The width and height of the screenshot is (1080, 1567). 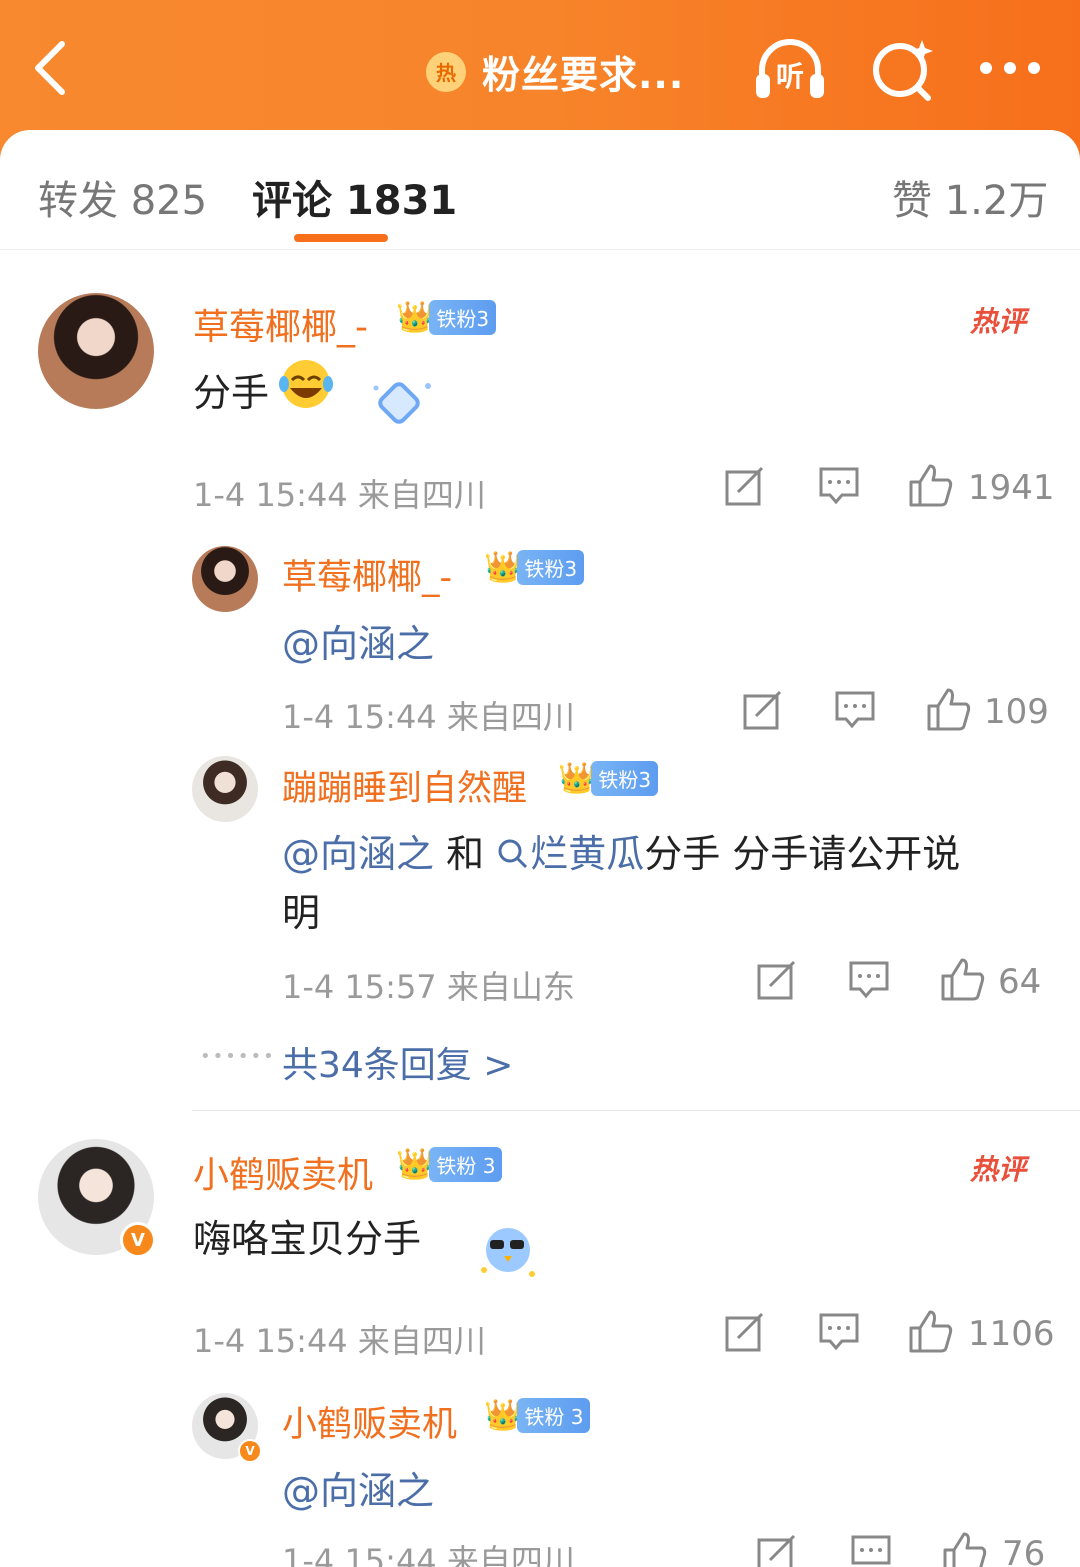 What do you see at coordinates (508, 1252) in the screenshot?
I see `bird-sunglasses-sticker-icon` at bounding box center [508, 1252].